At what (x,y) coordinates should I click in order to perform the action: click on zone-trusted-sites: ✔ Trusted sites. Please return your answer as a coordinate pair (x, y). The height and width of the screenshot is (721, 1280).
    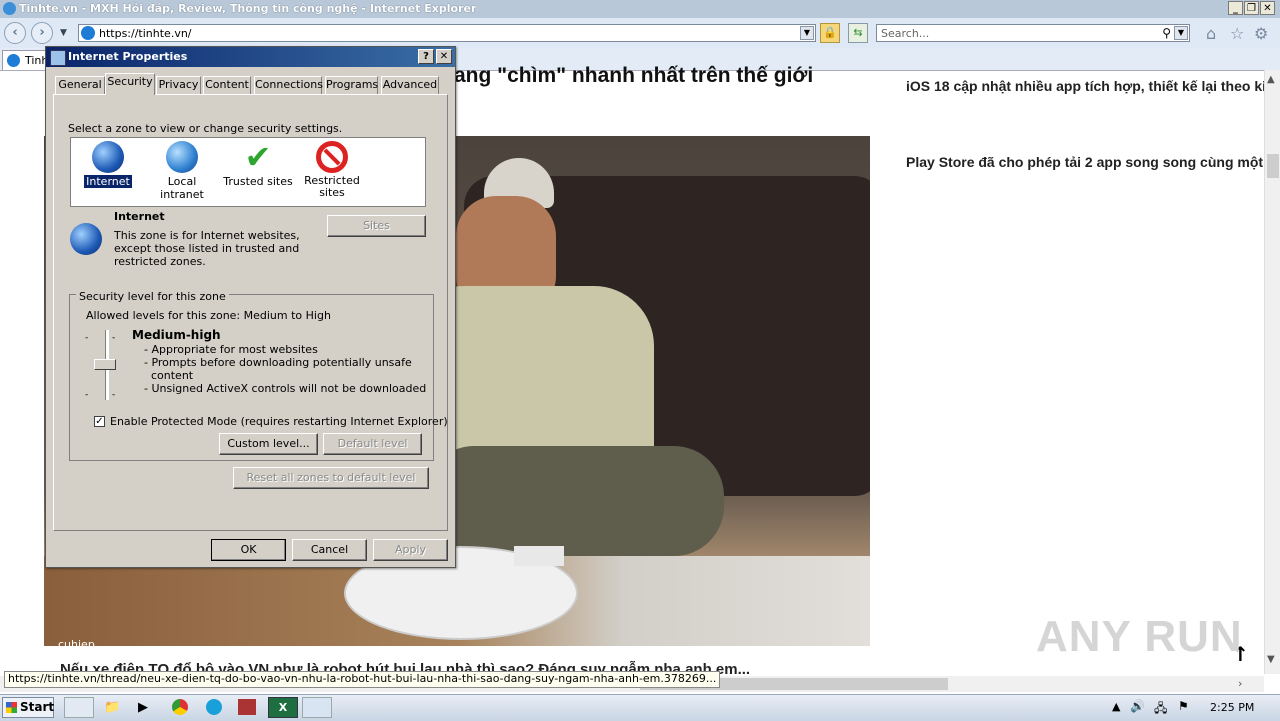
    Looking at the image, I should click on (258, 163).